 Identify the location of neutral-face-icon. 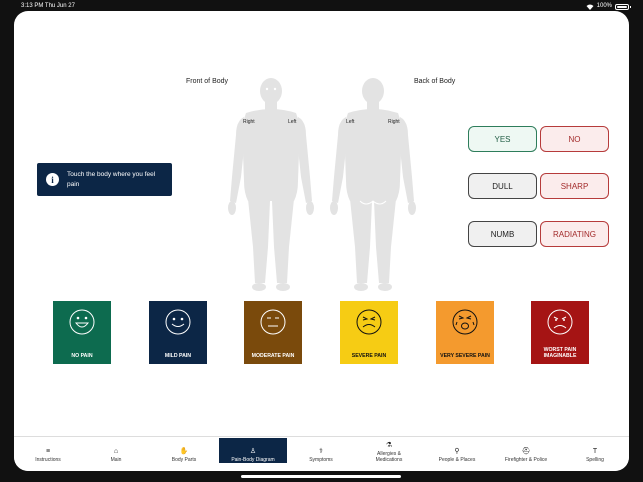
(273, 322).